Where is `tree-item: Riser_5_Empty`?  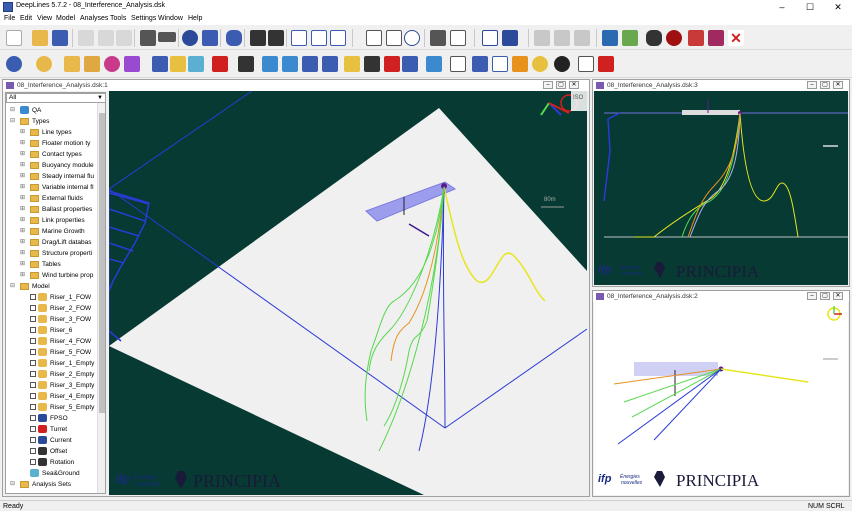
tree-item: Riser_5_Empty is located at coordinates (62, 407).